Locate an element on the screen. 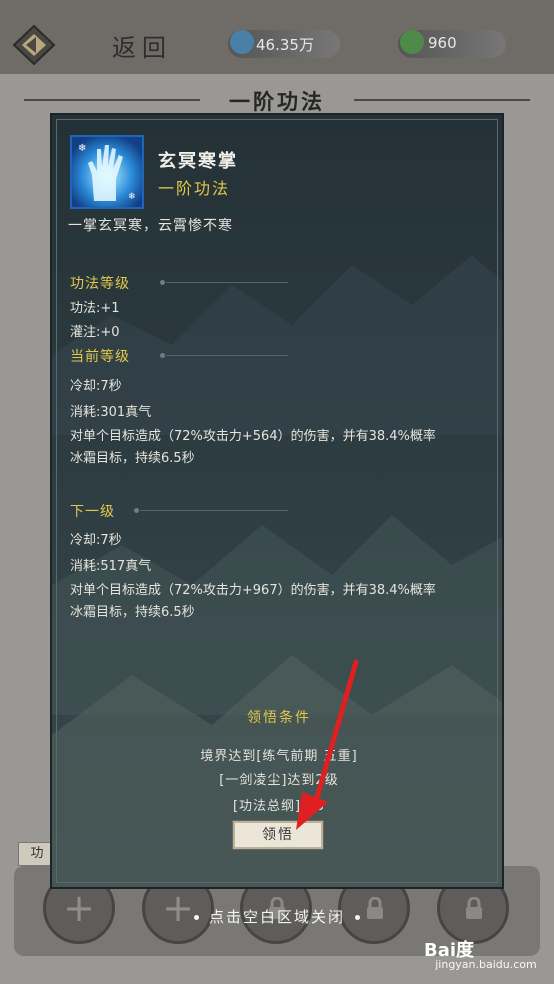  close-hint-text: 点击空白区域关闭 is located at coordinates (276, 917).